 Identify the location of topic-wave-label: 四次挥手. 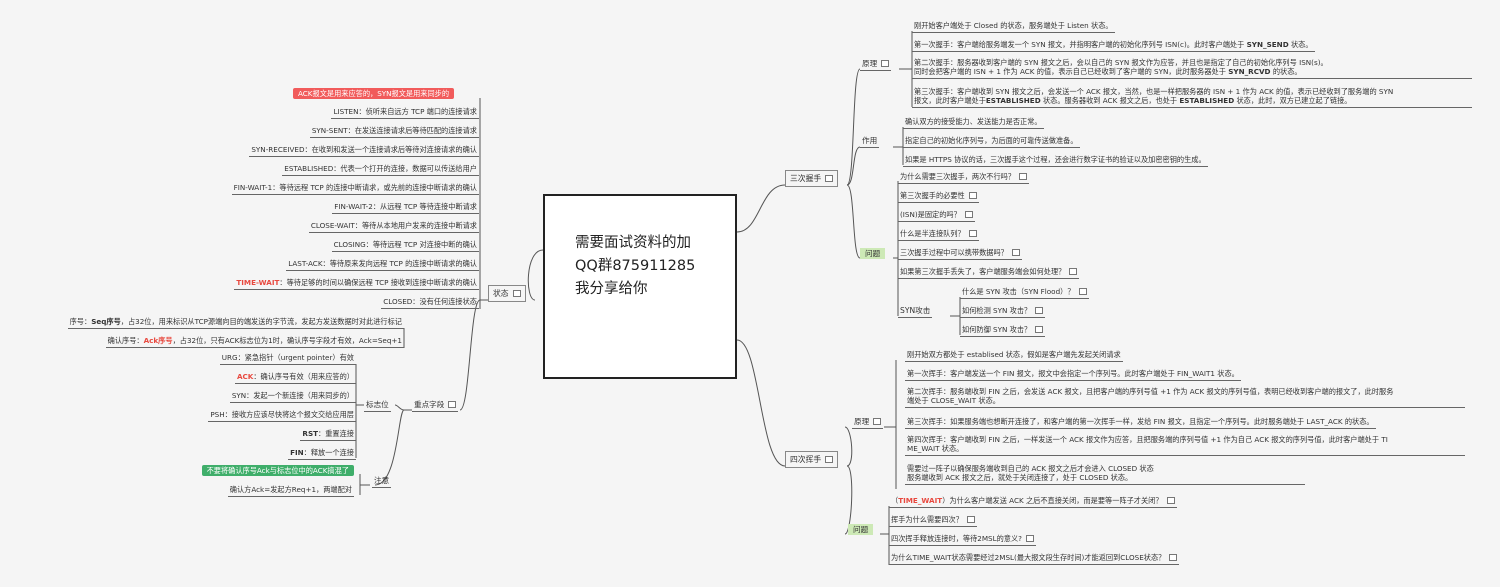
(806, 459).